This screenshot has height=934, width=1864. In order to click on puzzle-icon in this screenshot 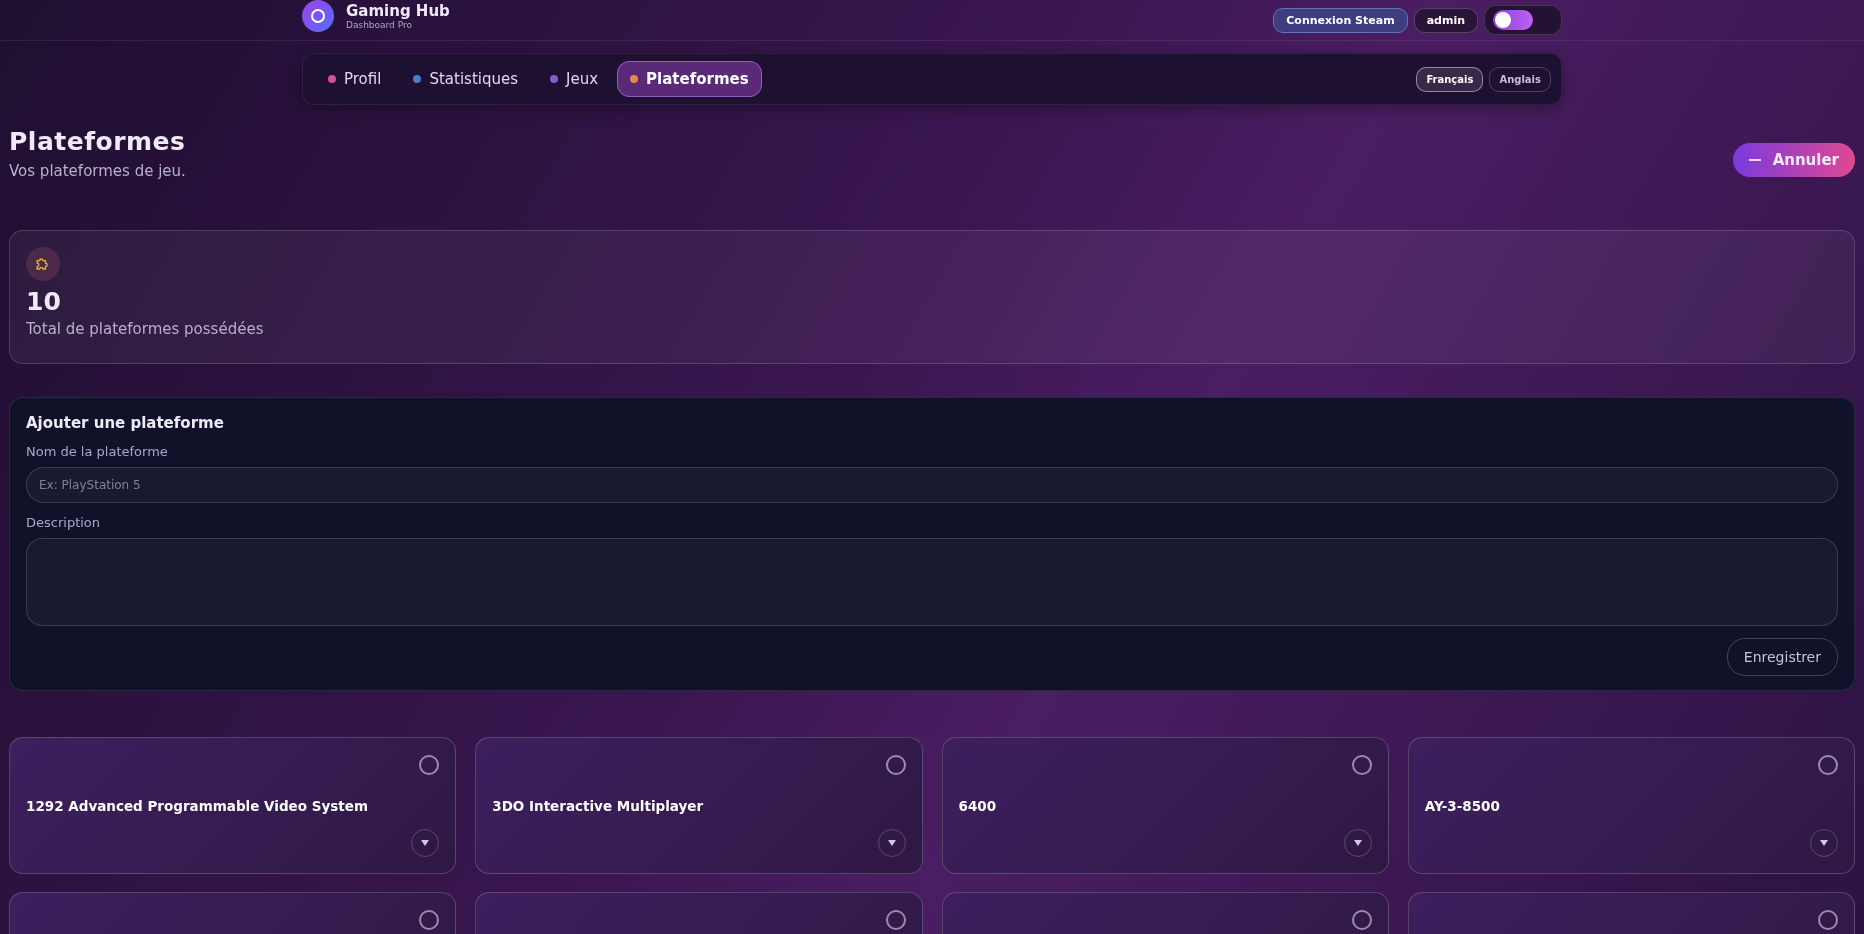, I will do `click(43, 264)`.